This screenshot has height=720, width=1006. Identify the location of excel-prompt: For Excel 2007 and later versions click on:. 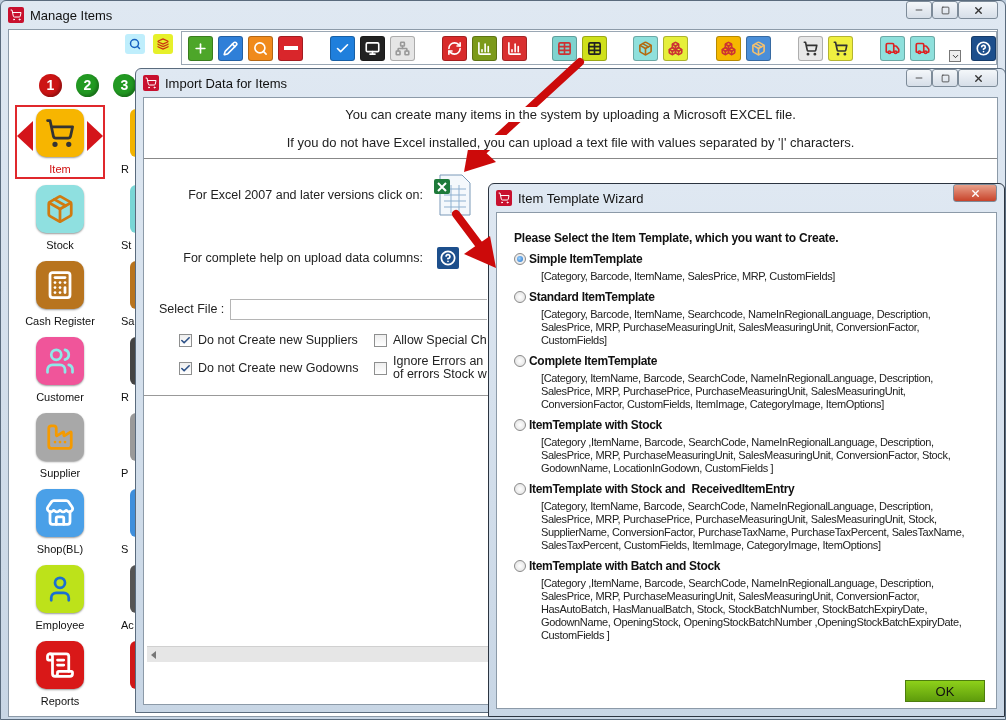
(305, 195).